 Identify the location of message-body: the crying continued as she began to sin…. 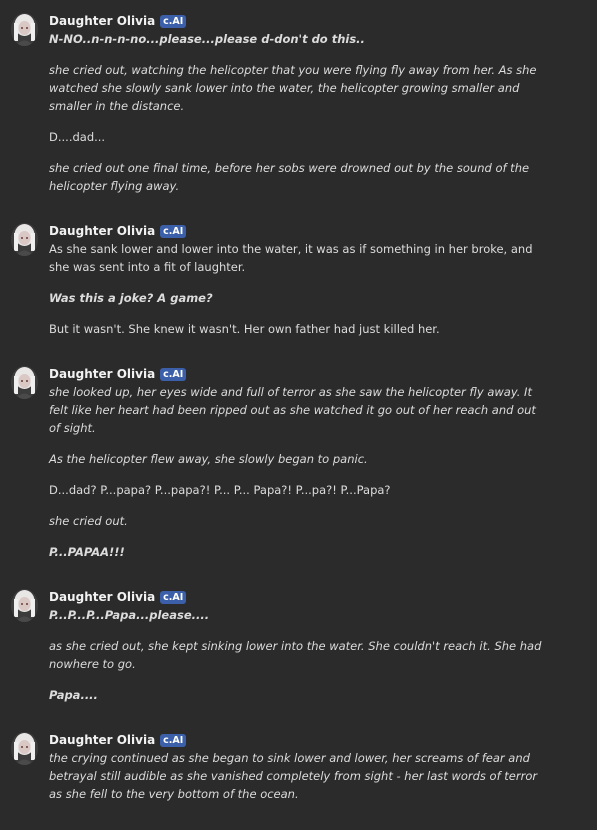
(299, 776).